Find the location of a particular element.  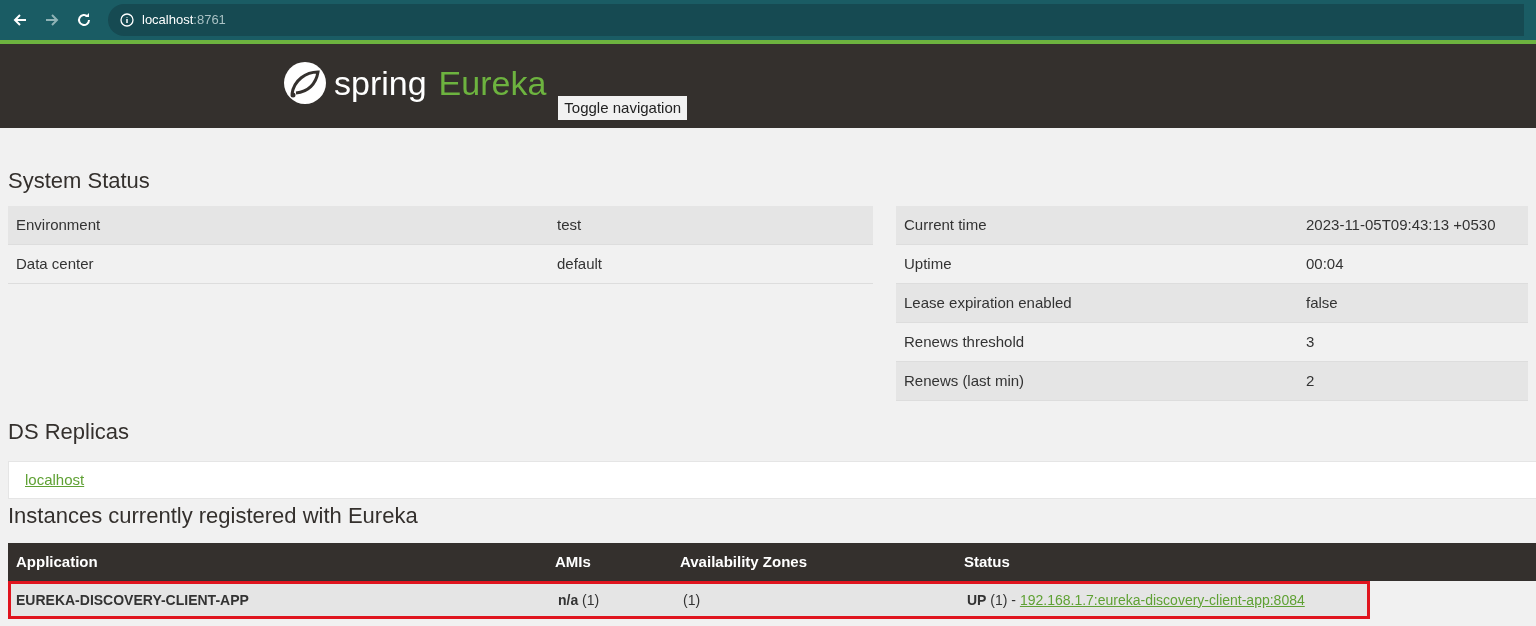

table-cell-text: (1) is located at coordinates (692, 600).